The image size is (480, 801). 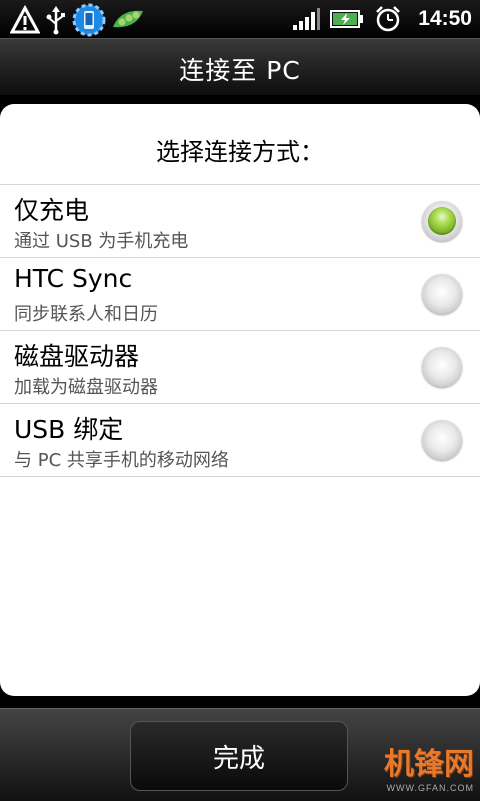 What do you see at coordinates (347, 19) in the screenshot?
I see `battery-charging-icon` at bounding box center [347, 19].